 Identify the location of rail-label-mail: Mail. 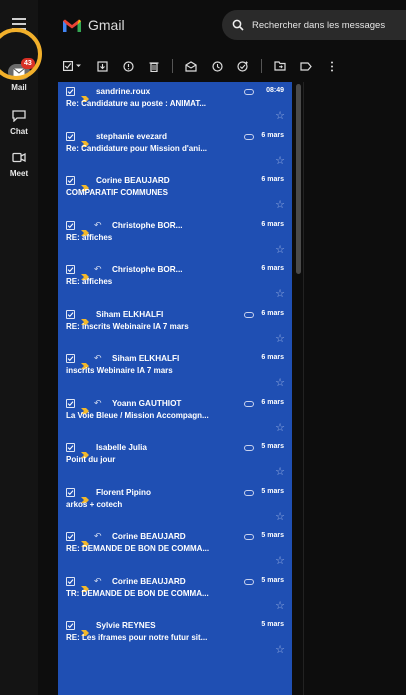
(19, 87).